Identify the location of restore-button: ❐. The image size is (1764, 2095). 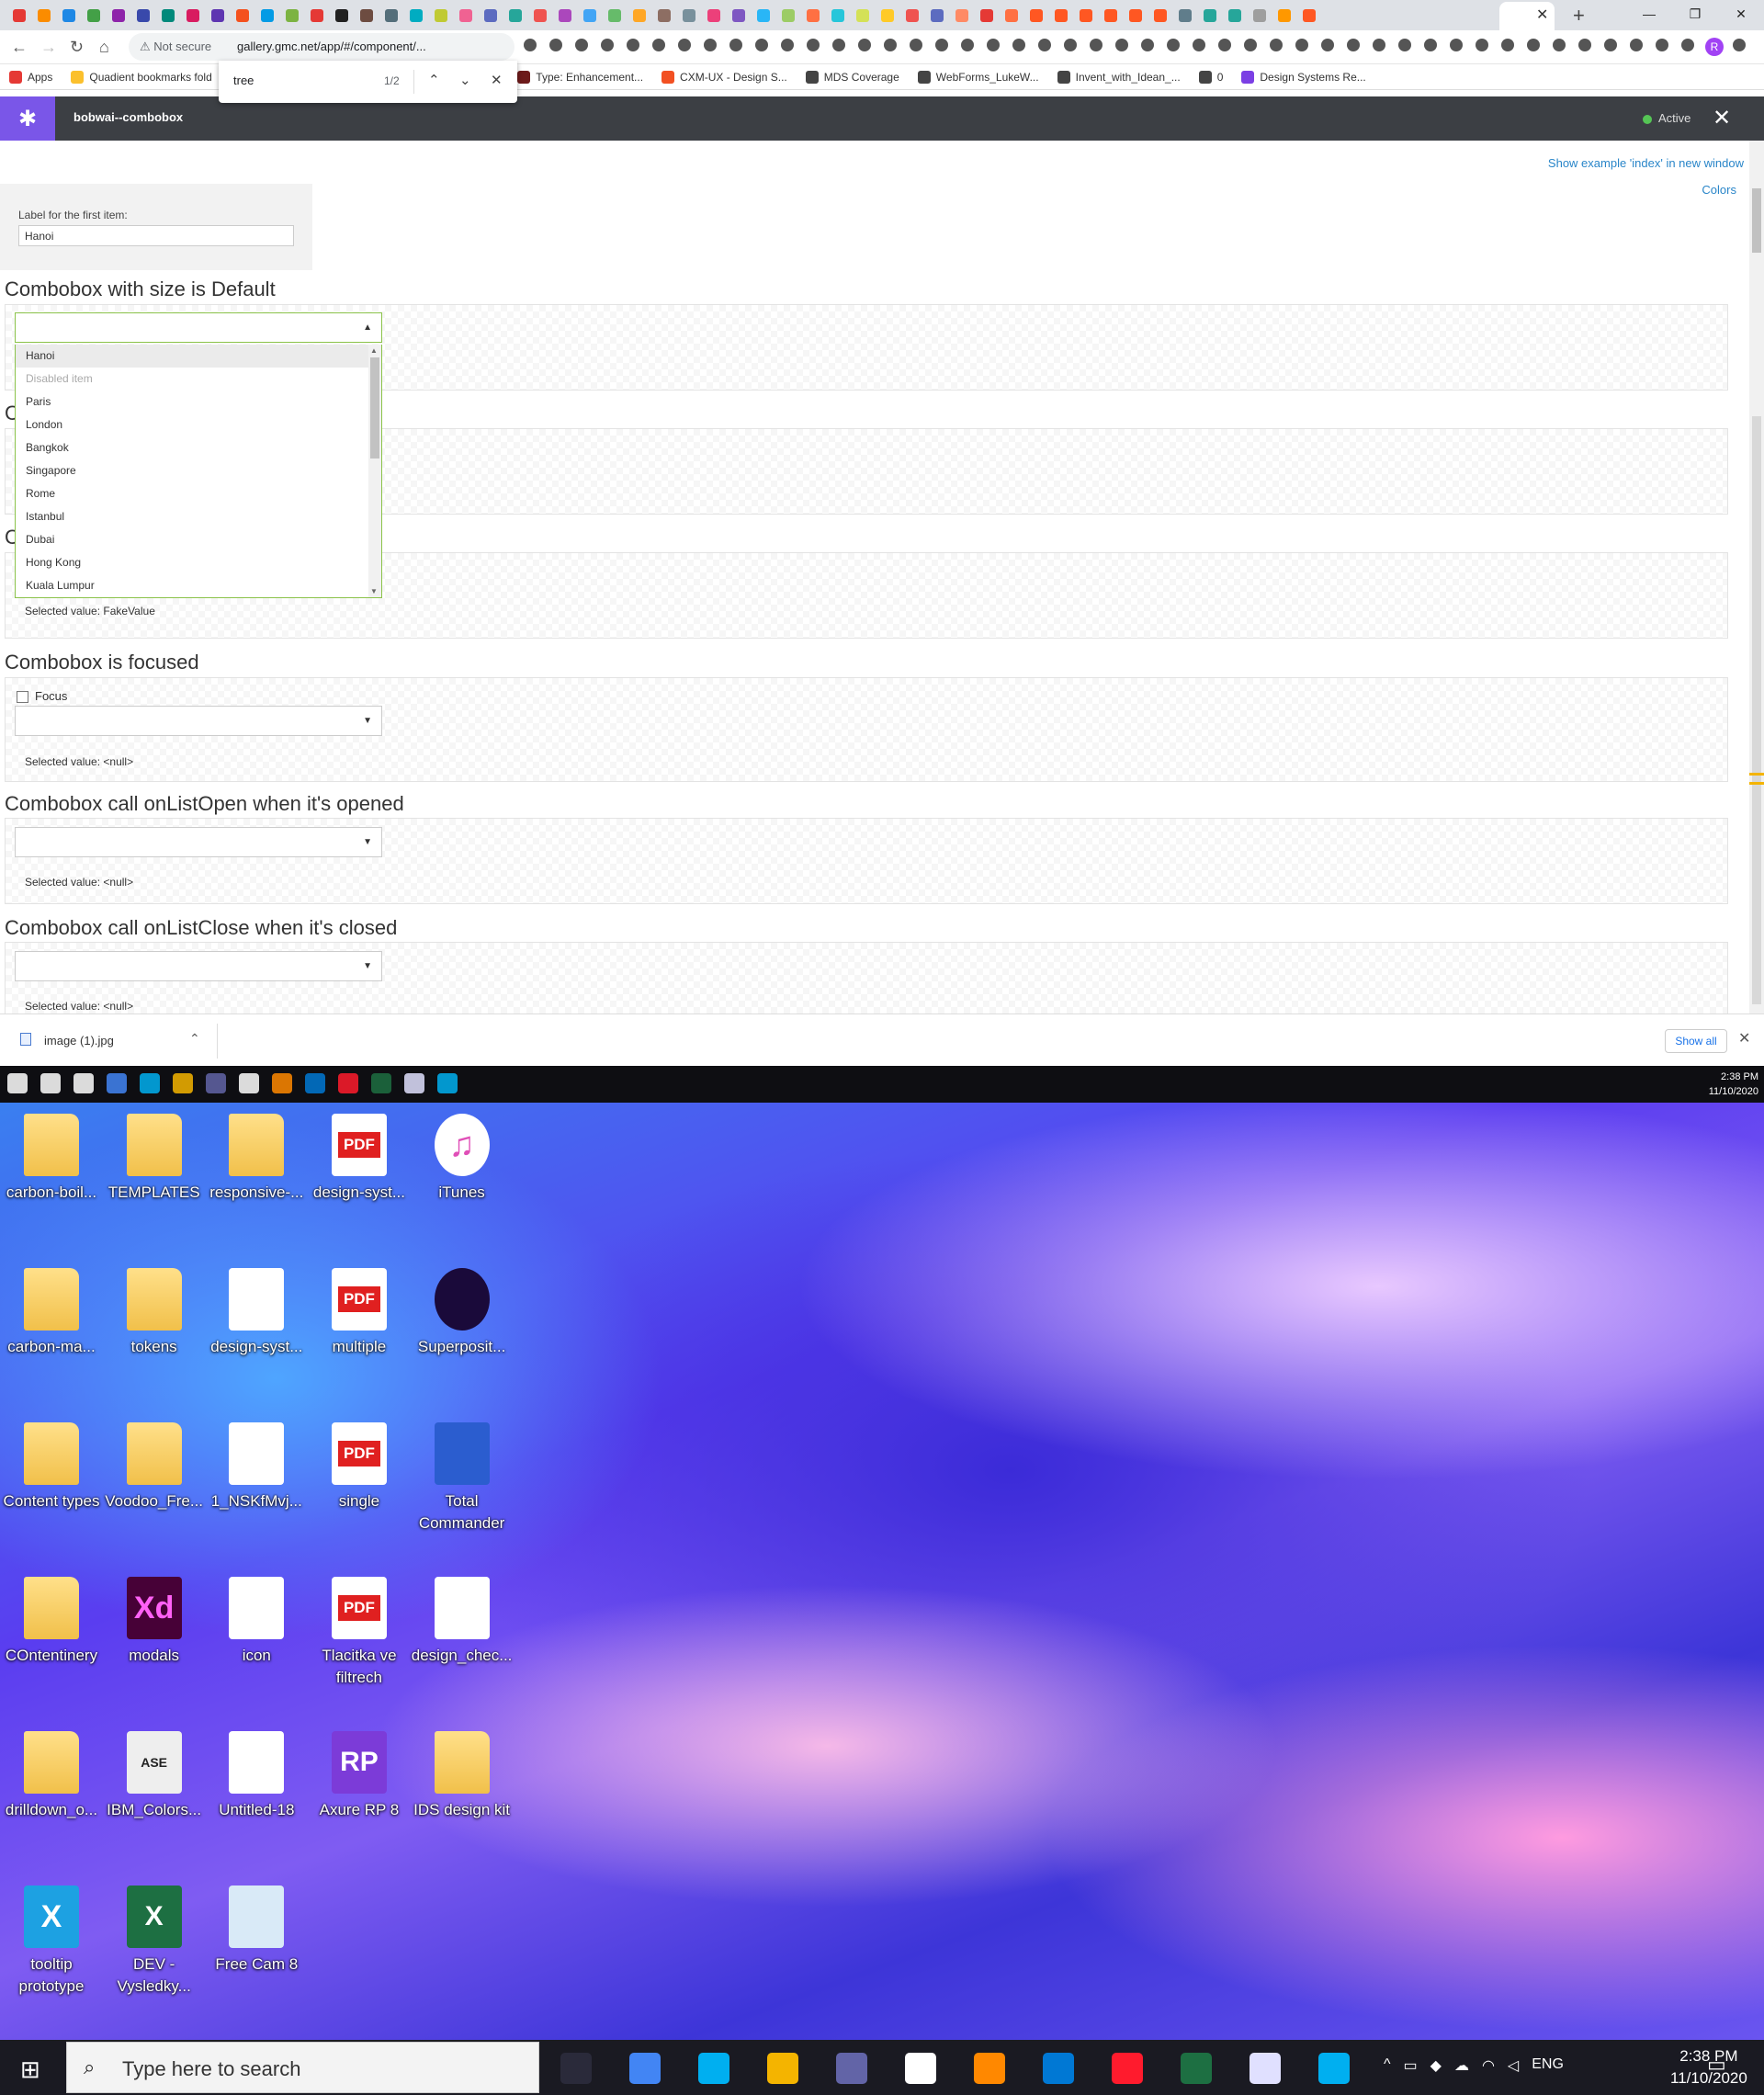
(1695, 14).